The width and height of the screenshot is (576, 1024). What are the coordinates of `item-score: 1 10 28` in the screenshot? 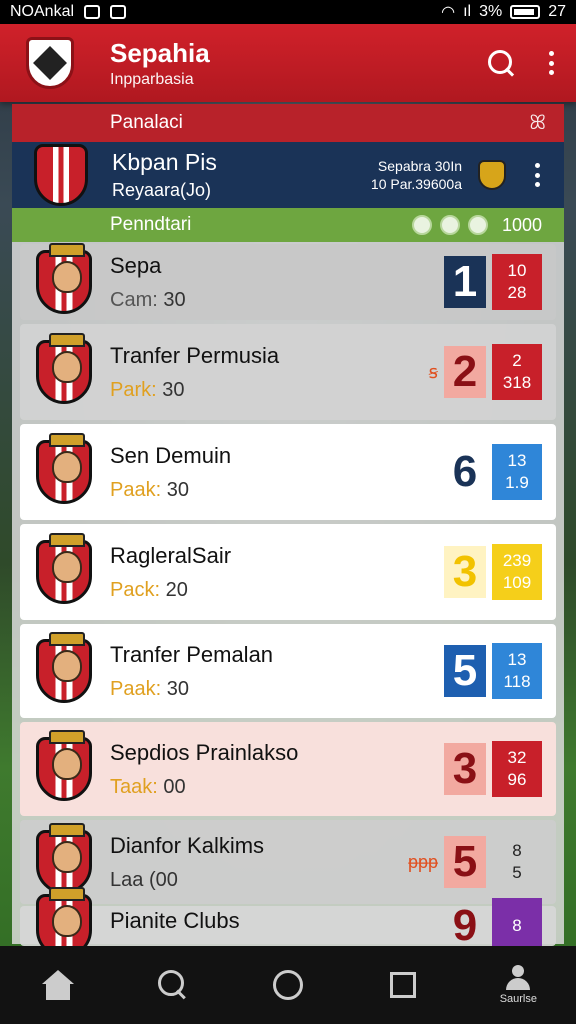 It's located at (493, 282).